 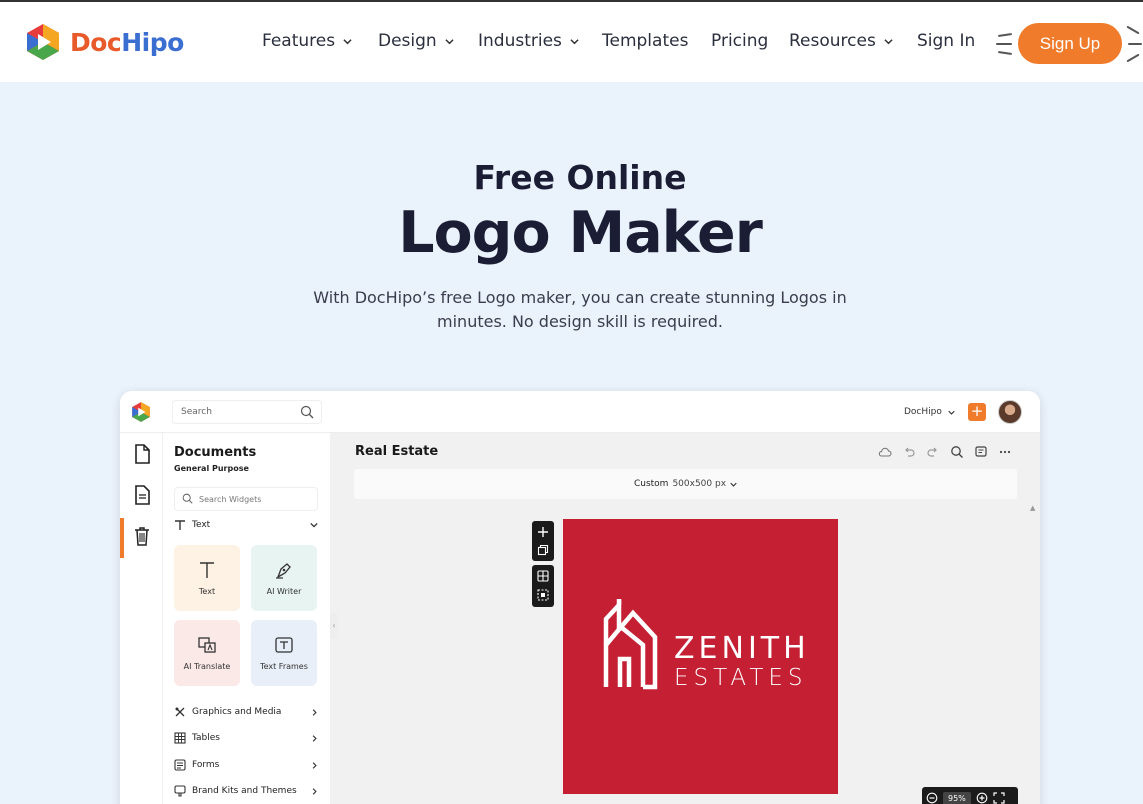 I want to click on graphics-media-row: Graphics and Media, so click(x=246, y=712).